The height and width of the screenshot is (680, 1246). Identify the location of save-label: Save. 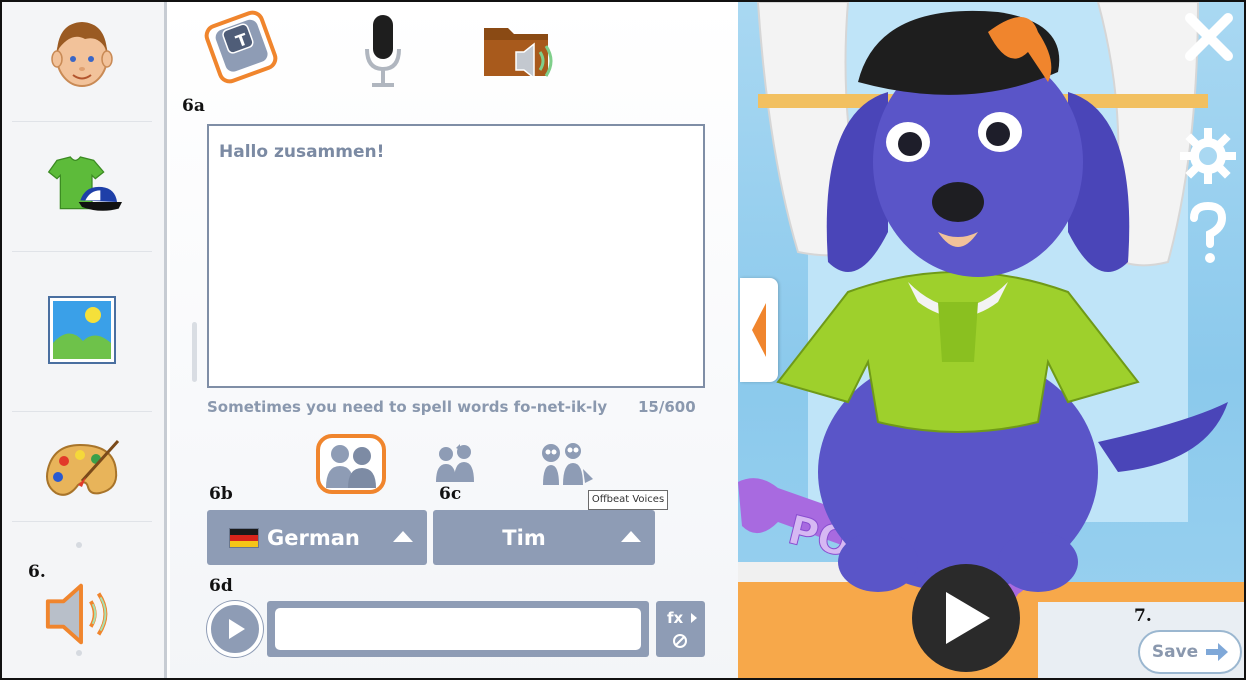
(1175, 652).